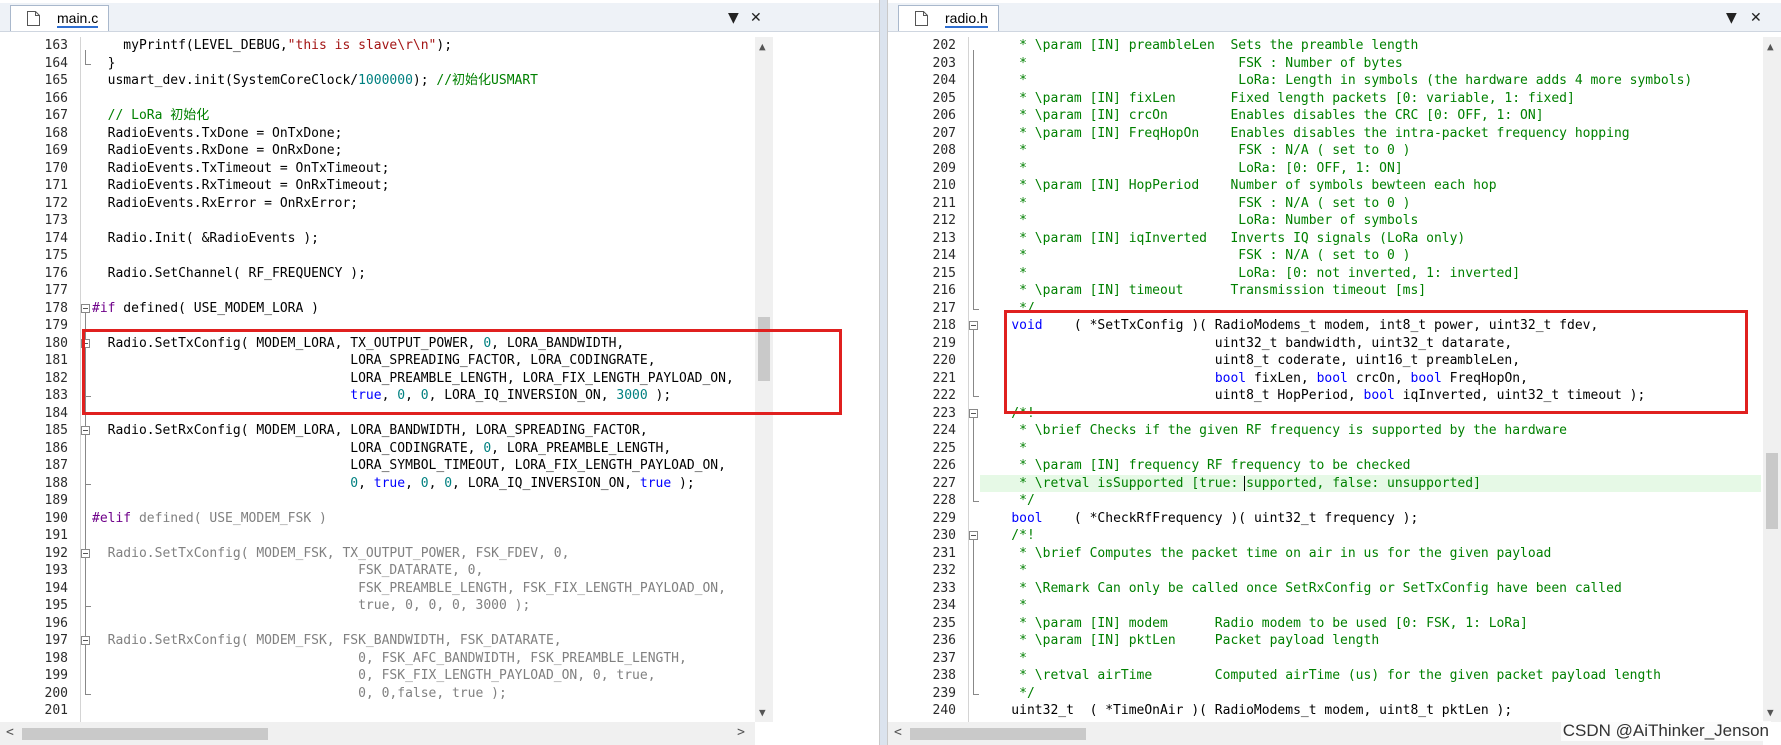  I want to click on code-token: FSK_DATARATE, 0,, so click(288, 570).